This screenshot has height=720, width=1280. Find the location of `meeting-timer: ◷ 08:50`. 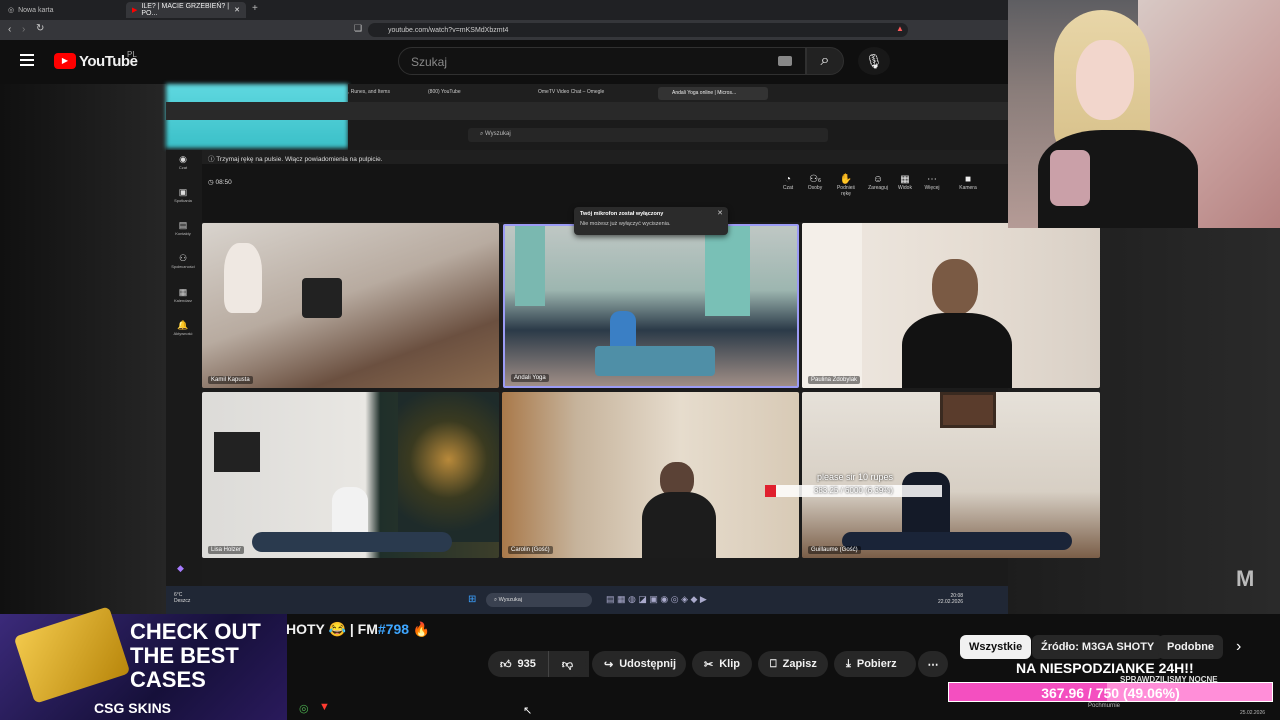

meeting-timer: ◷ 08:50 is located at coordinates (220, 182).